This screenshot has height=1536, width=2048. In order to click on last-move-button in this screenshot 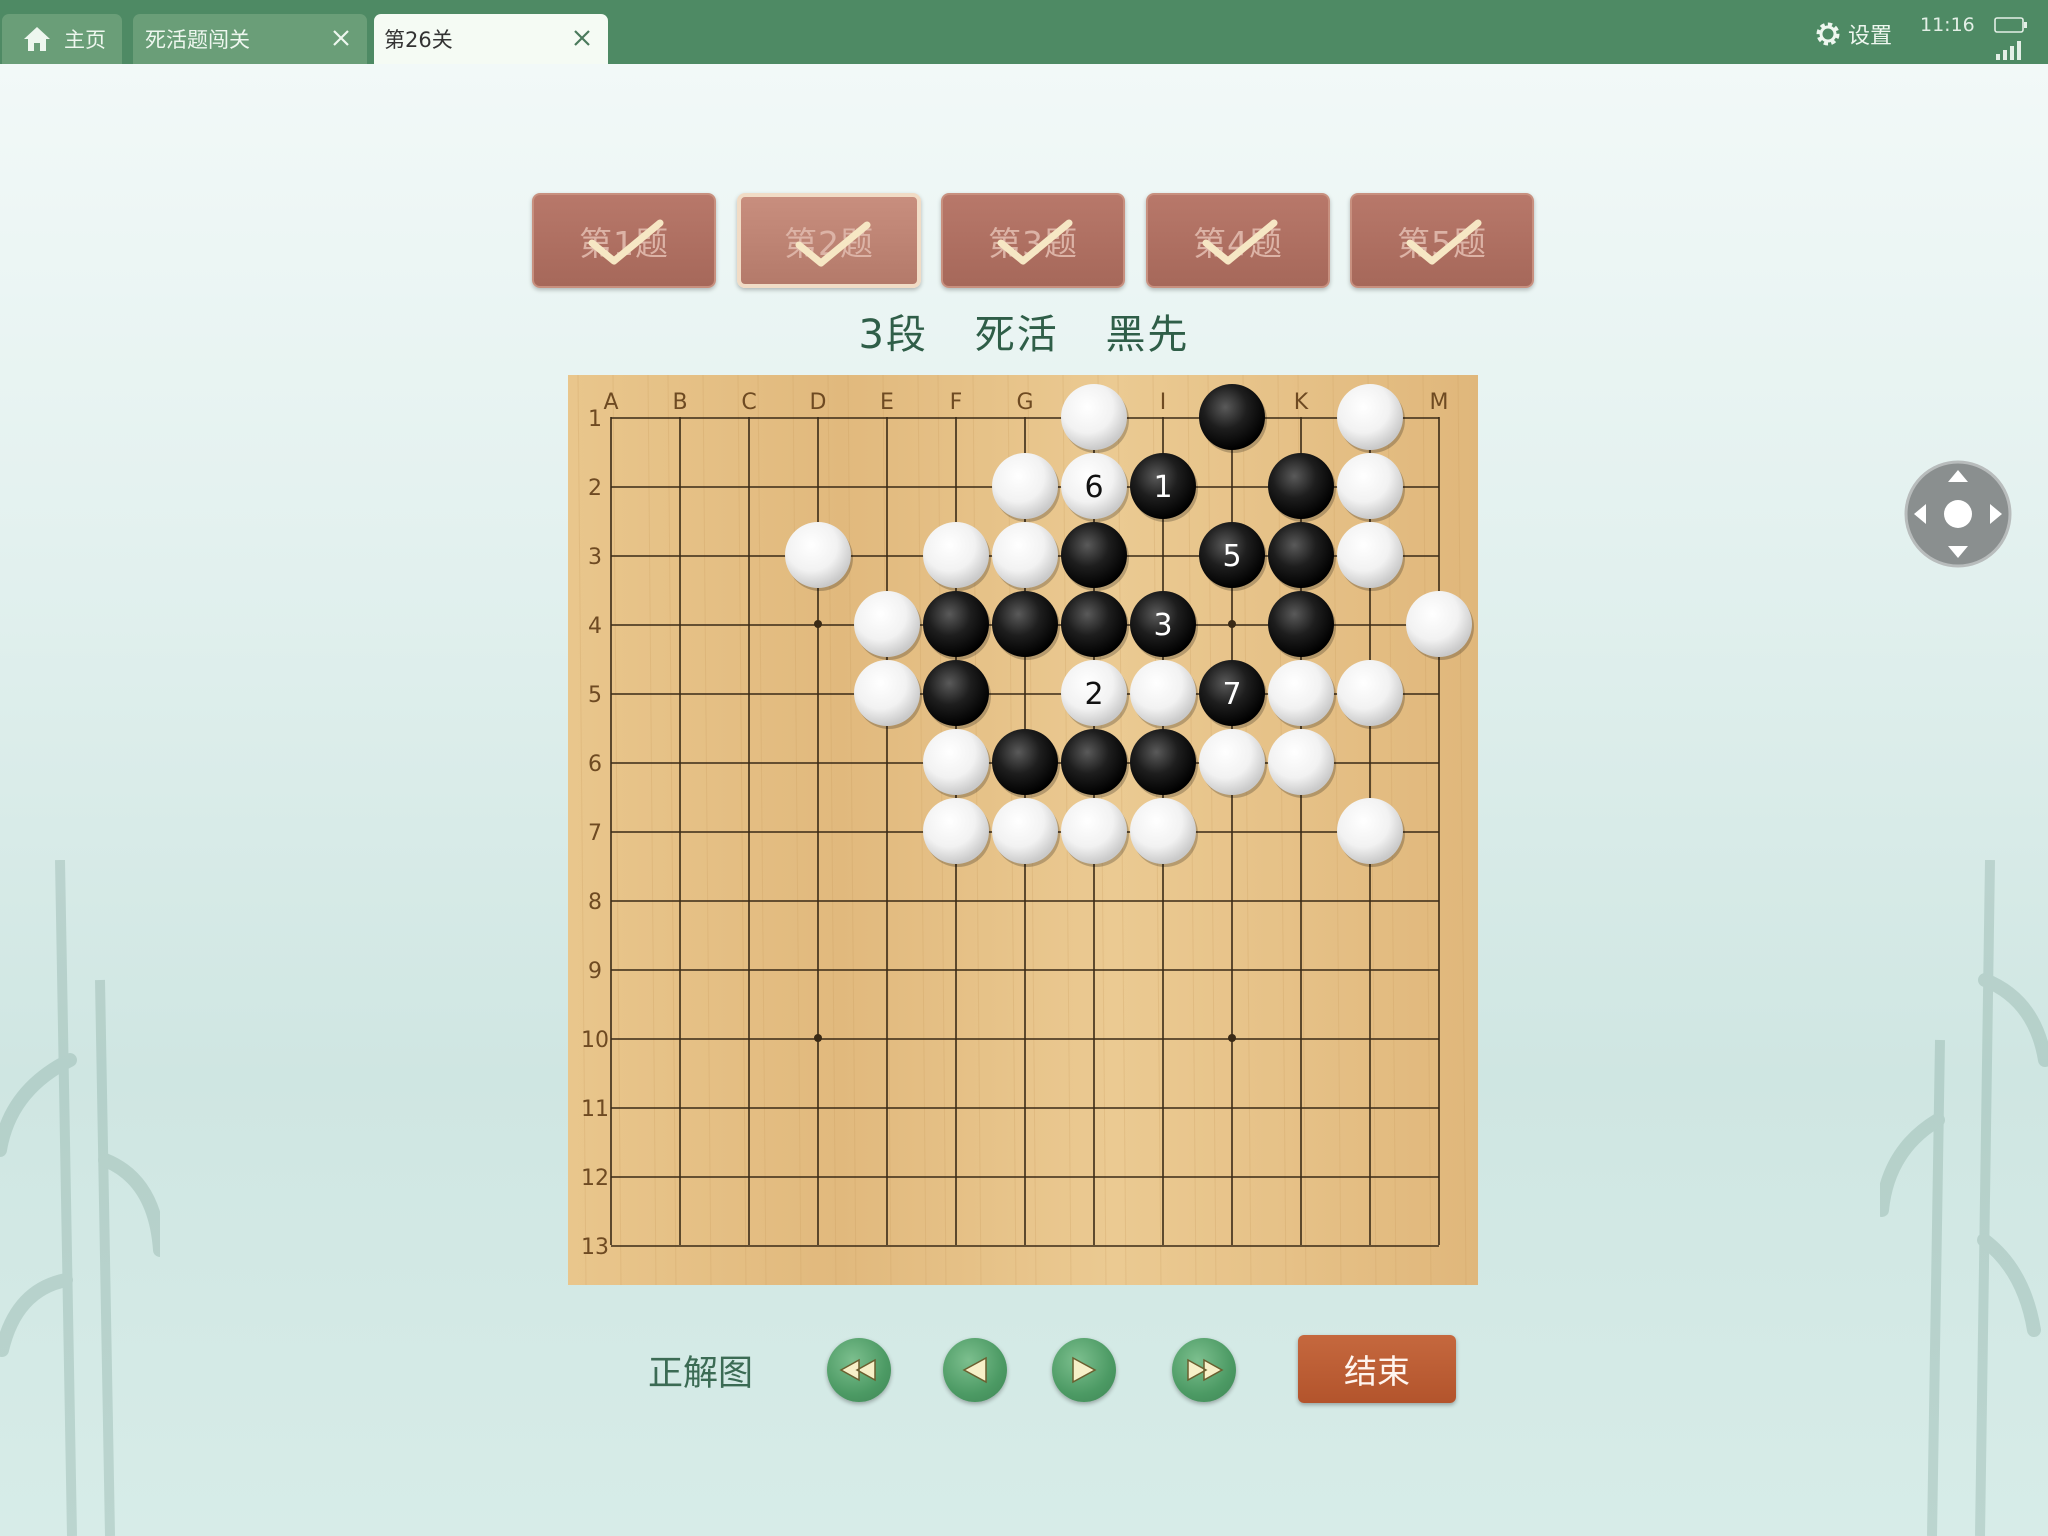, I will do `click(1204, 1370)`.